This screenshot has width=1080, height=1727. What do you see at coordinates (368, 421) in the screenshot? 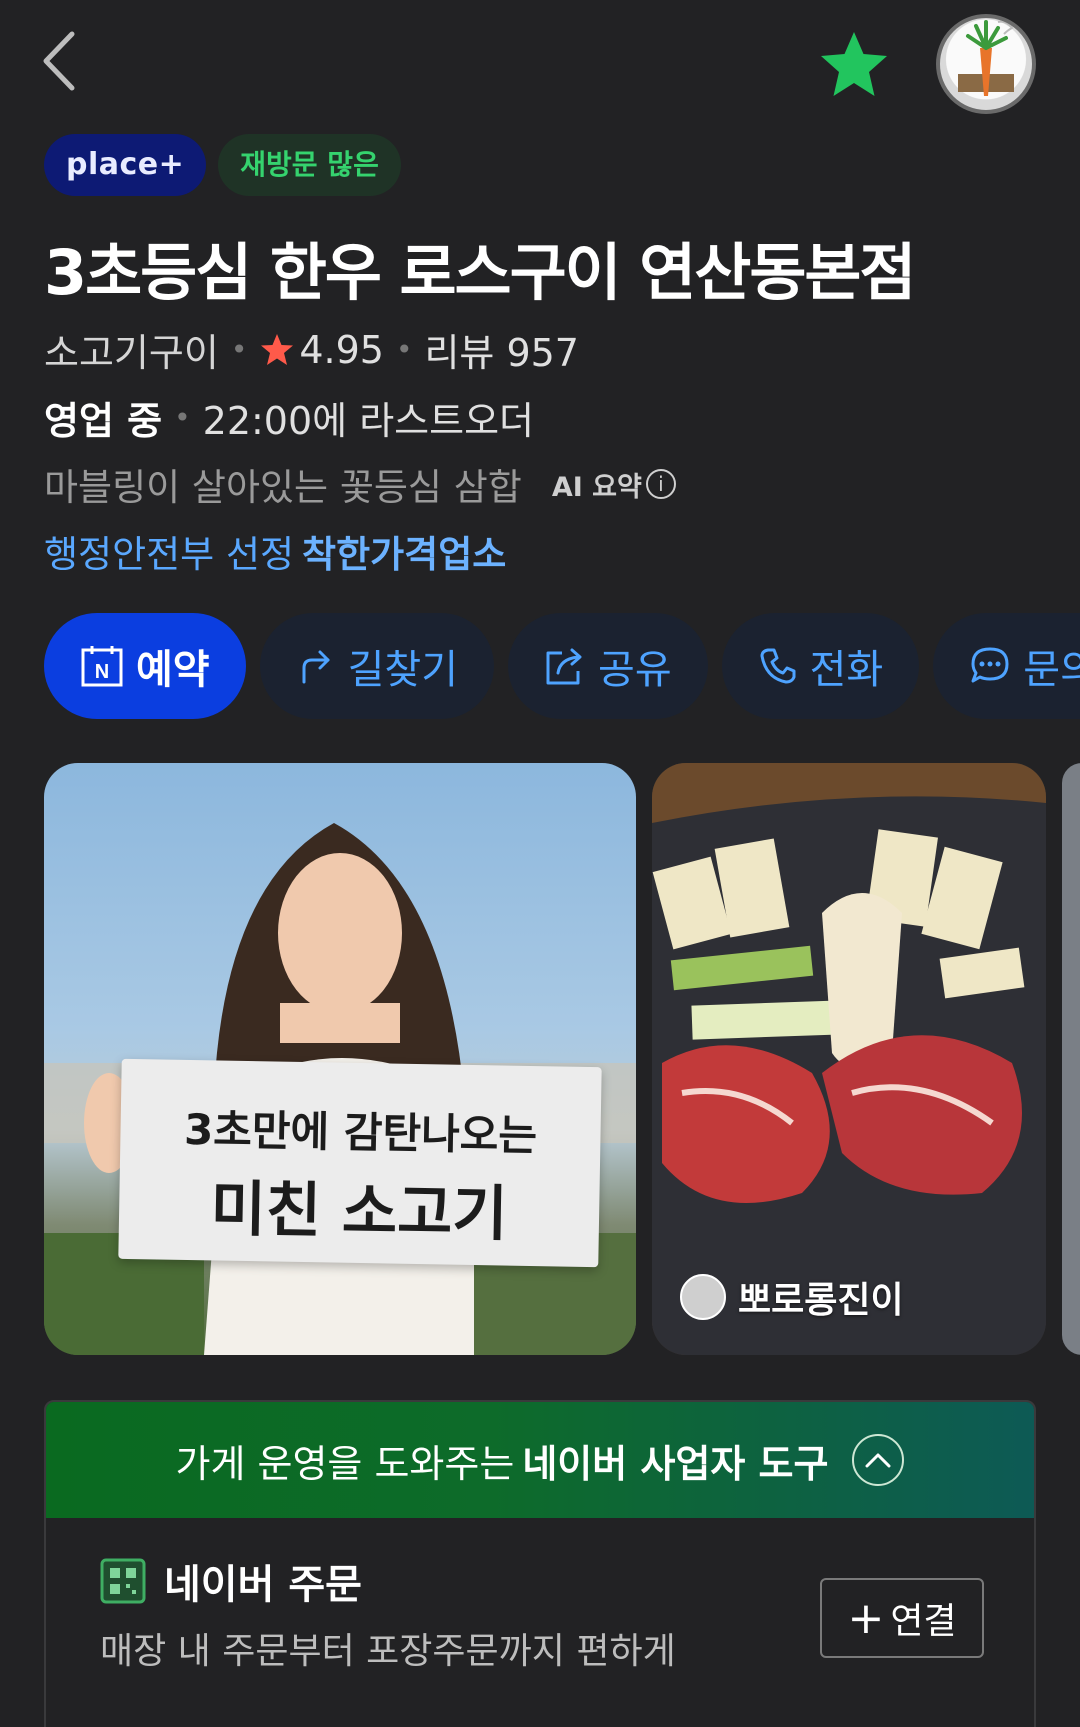
I see `last-order-time: 22:00에 라스트오더` at bounding box center [368, 421].